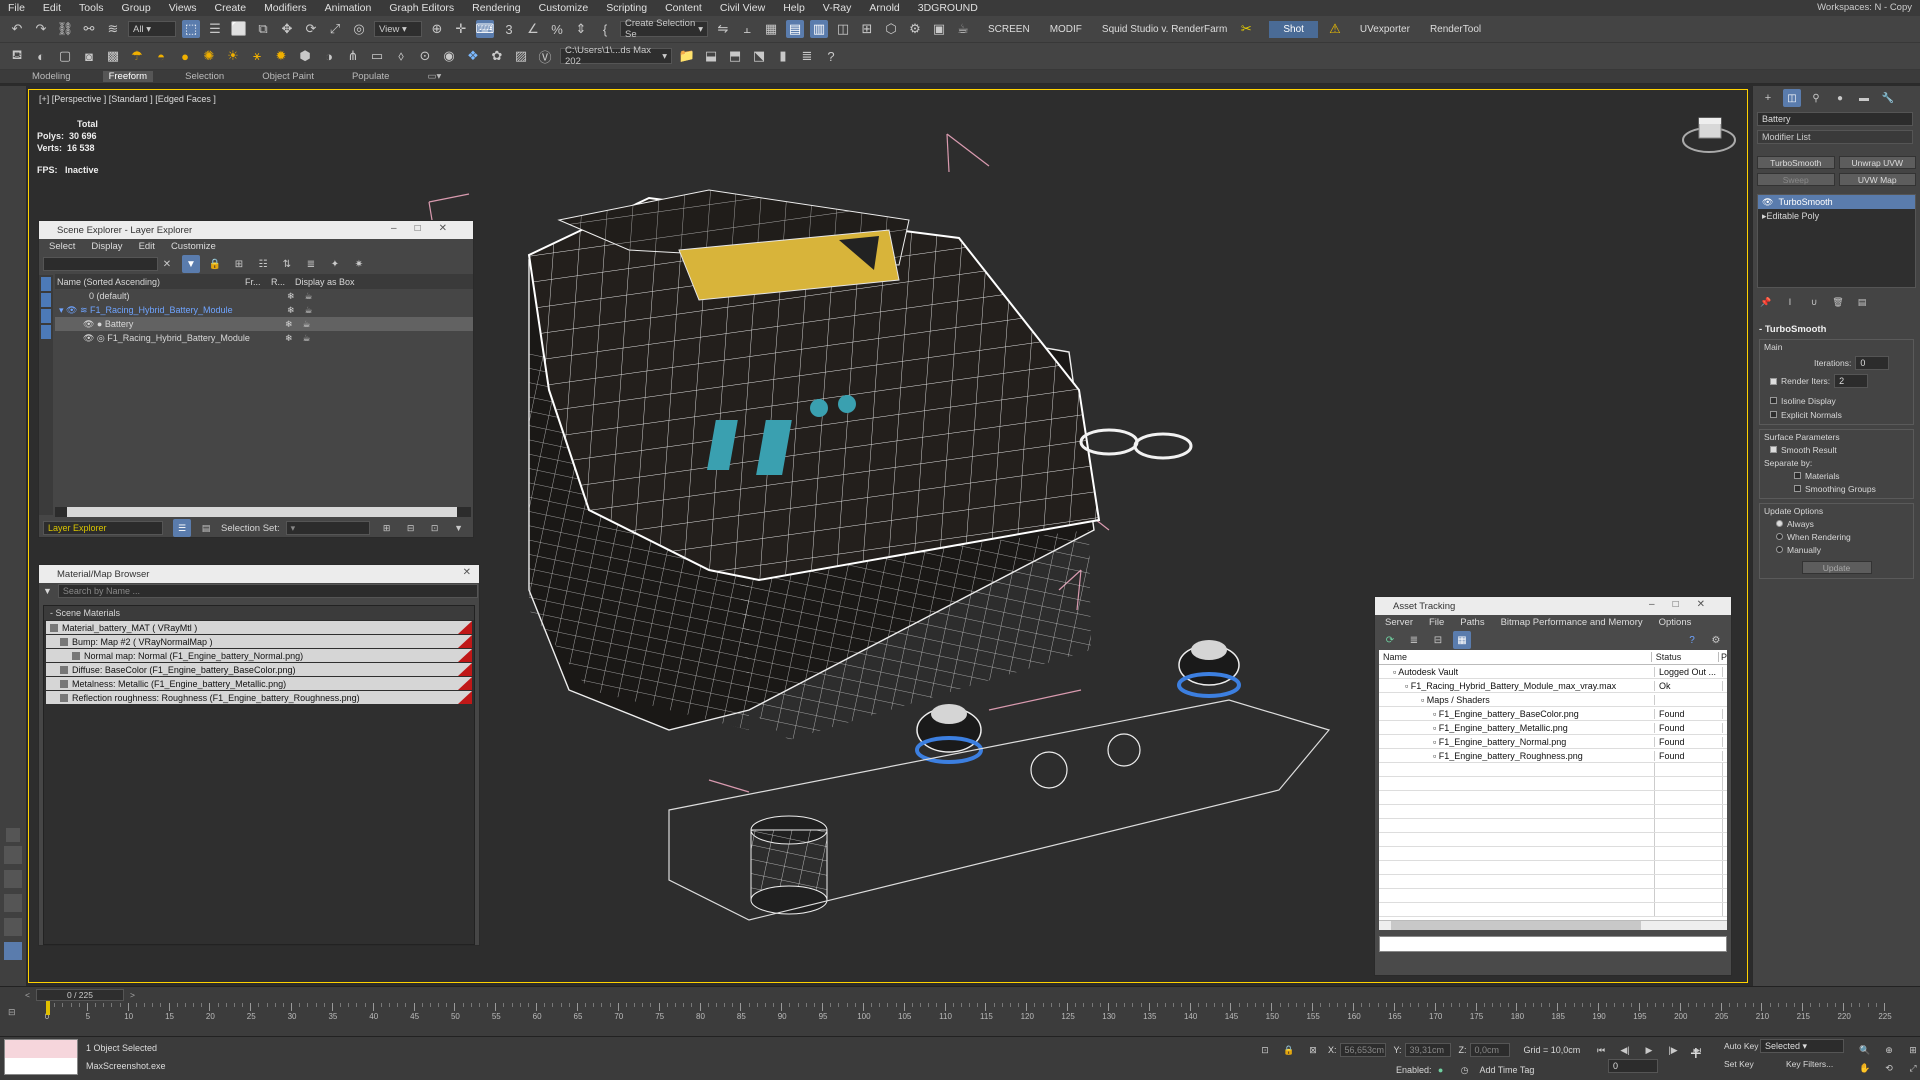 This screenshot has width=1920, height=1080. What do you see at coordinates (421, 8) in the screenshot?
I see `menu-item-graph-editors: Graph Editors` at bounding box center [421, 8].